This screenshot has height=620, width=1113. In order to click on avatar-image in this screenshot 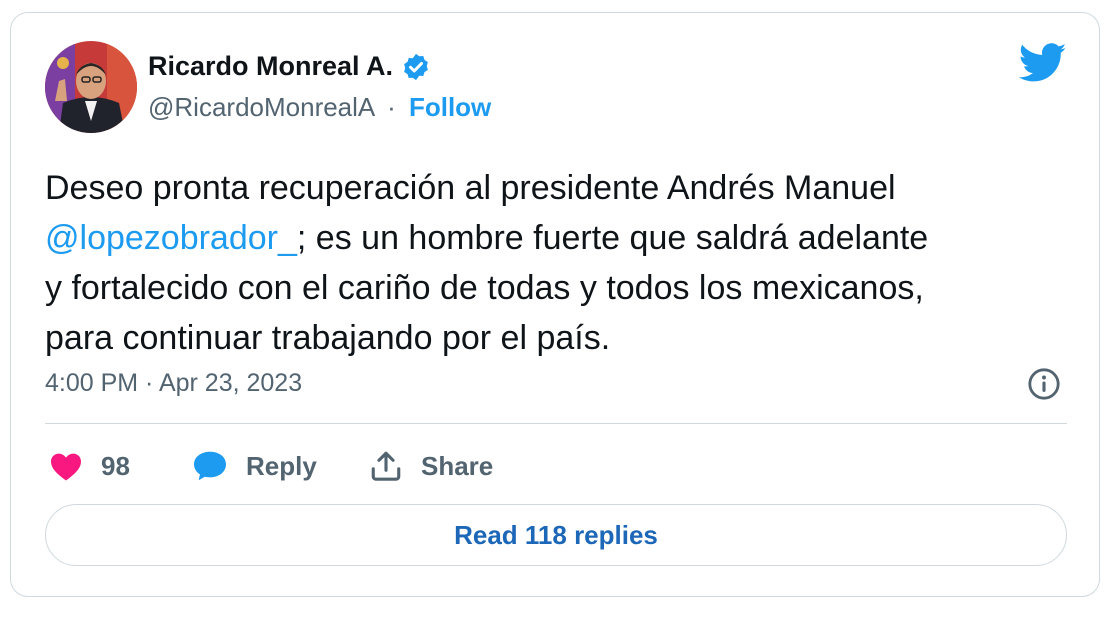, I will do `click(91, 87)`.